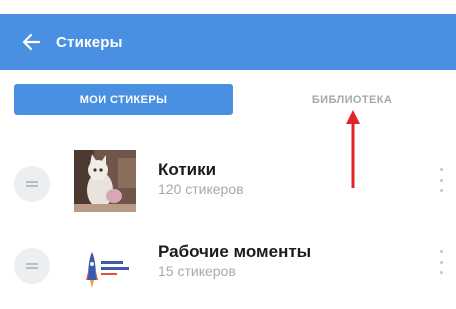 The height and width of the screenshot is (309, 456). Describe the element at coordinates (31, 42) in the screenshot. I see `arrow-left-icon` at that location.